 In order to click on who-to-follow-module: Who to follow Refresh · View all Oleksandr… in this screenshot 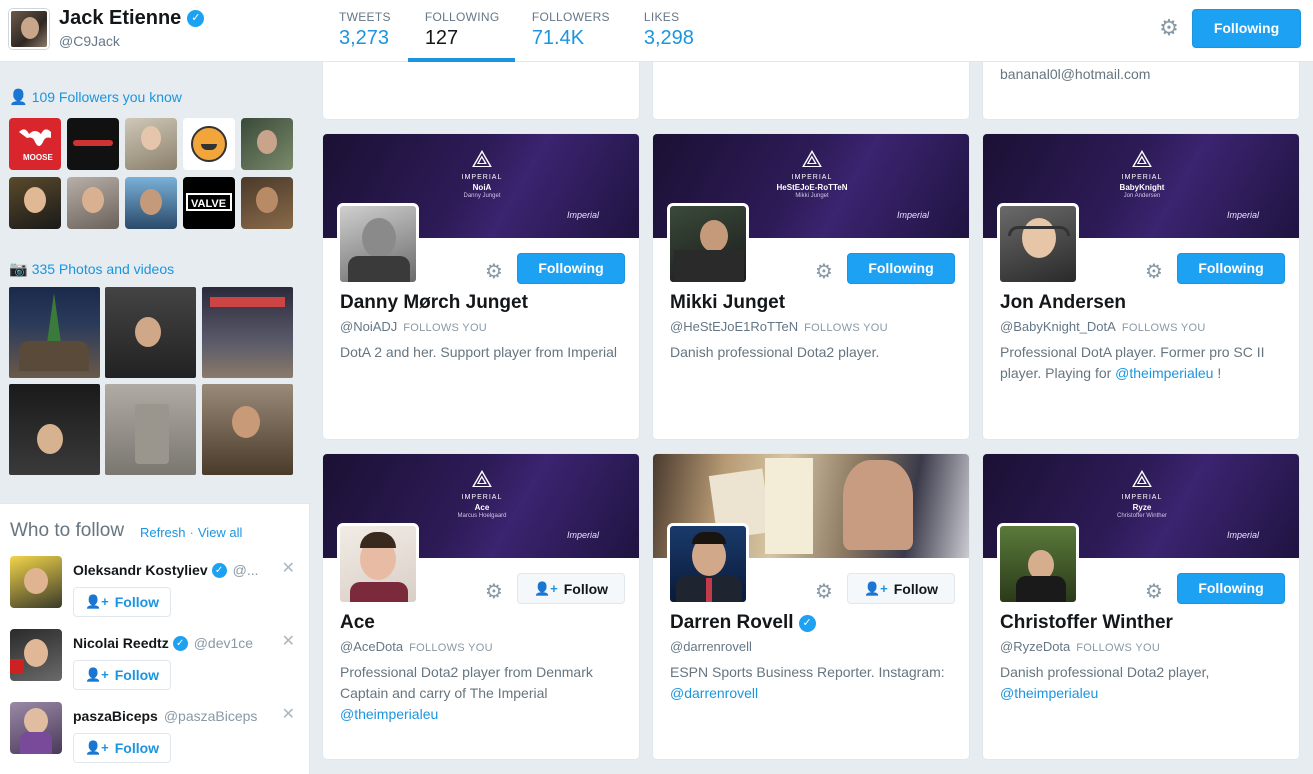, I will do `click(155, 638)`.